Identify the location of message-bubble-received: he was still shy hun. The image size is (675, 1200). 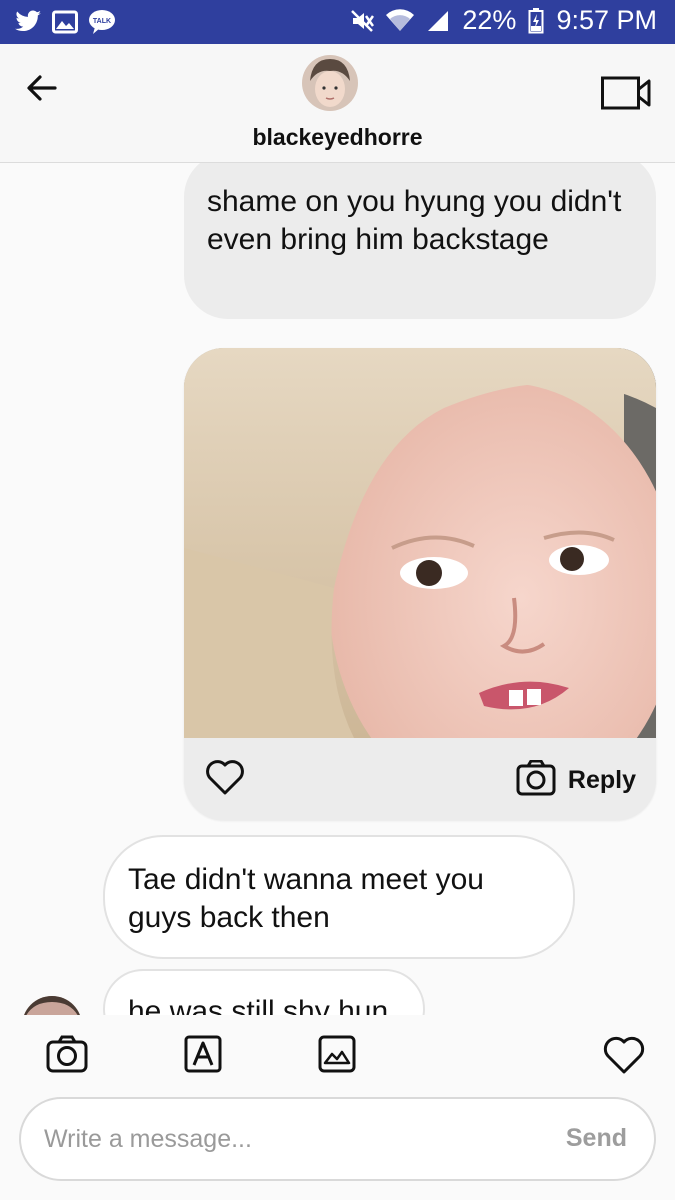
(264, 992).